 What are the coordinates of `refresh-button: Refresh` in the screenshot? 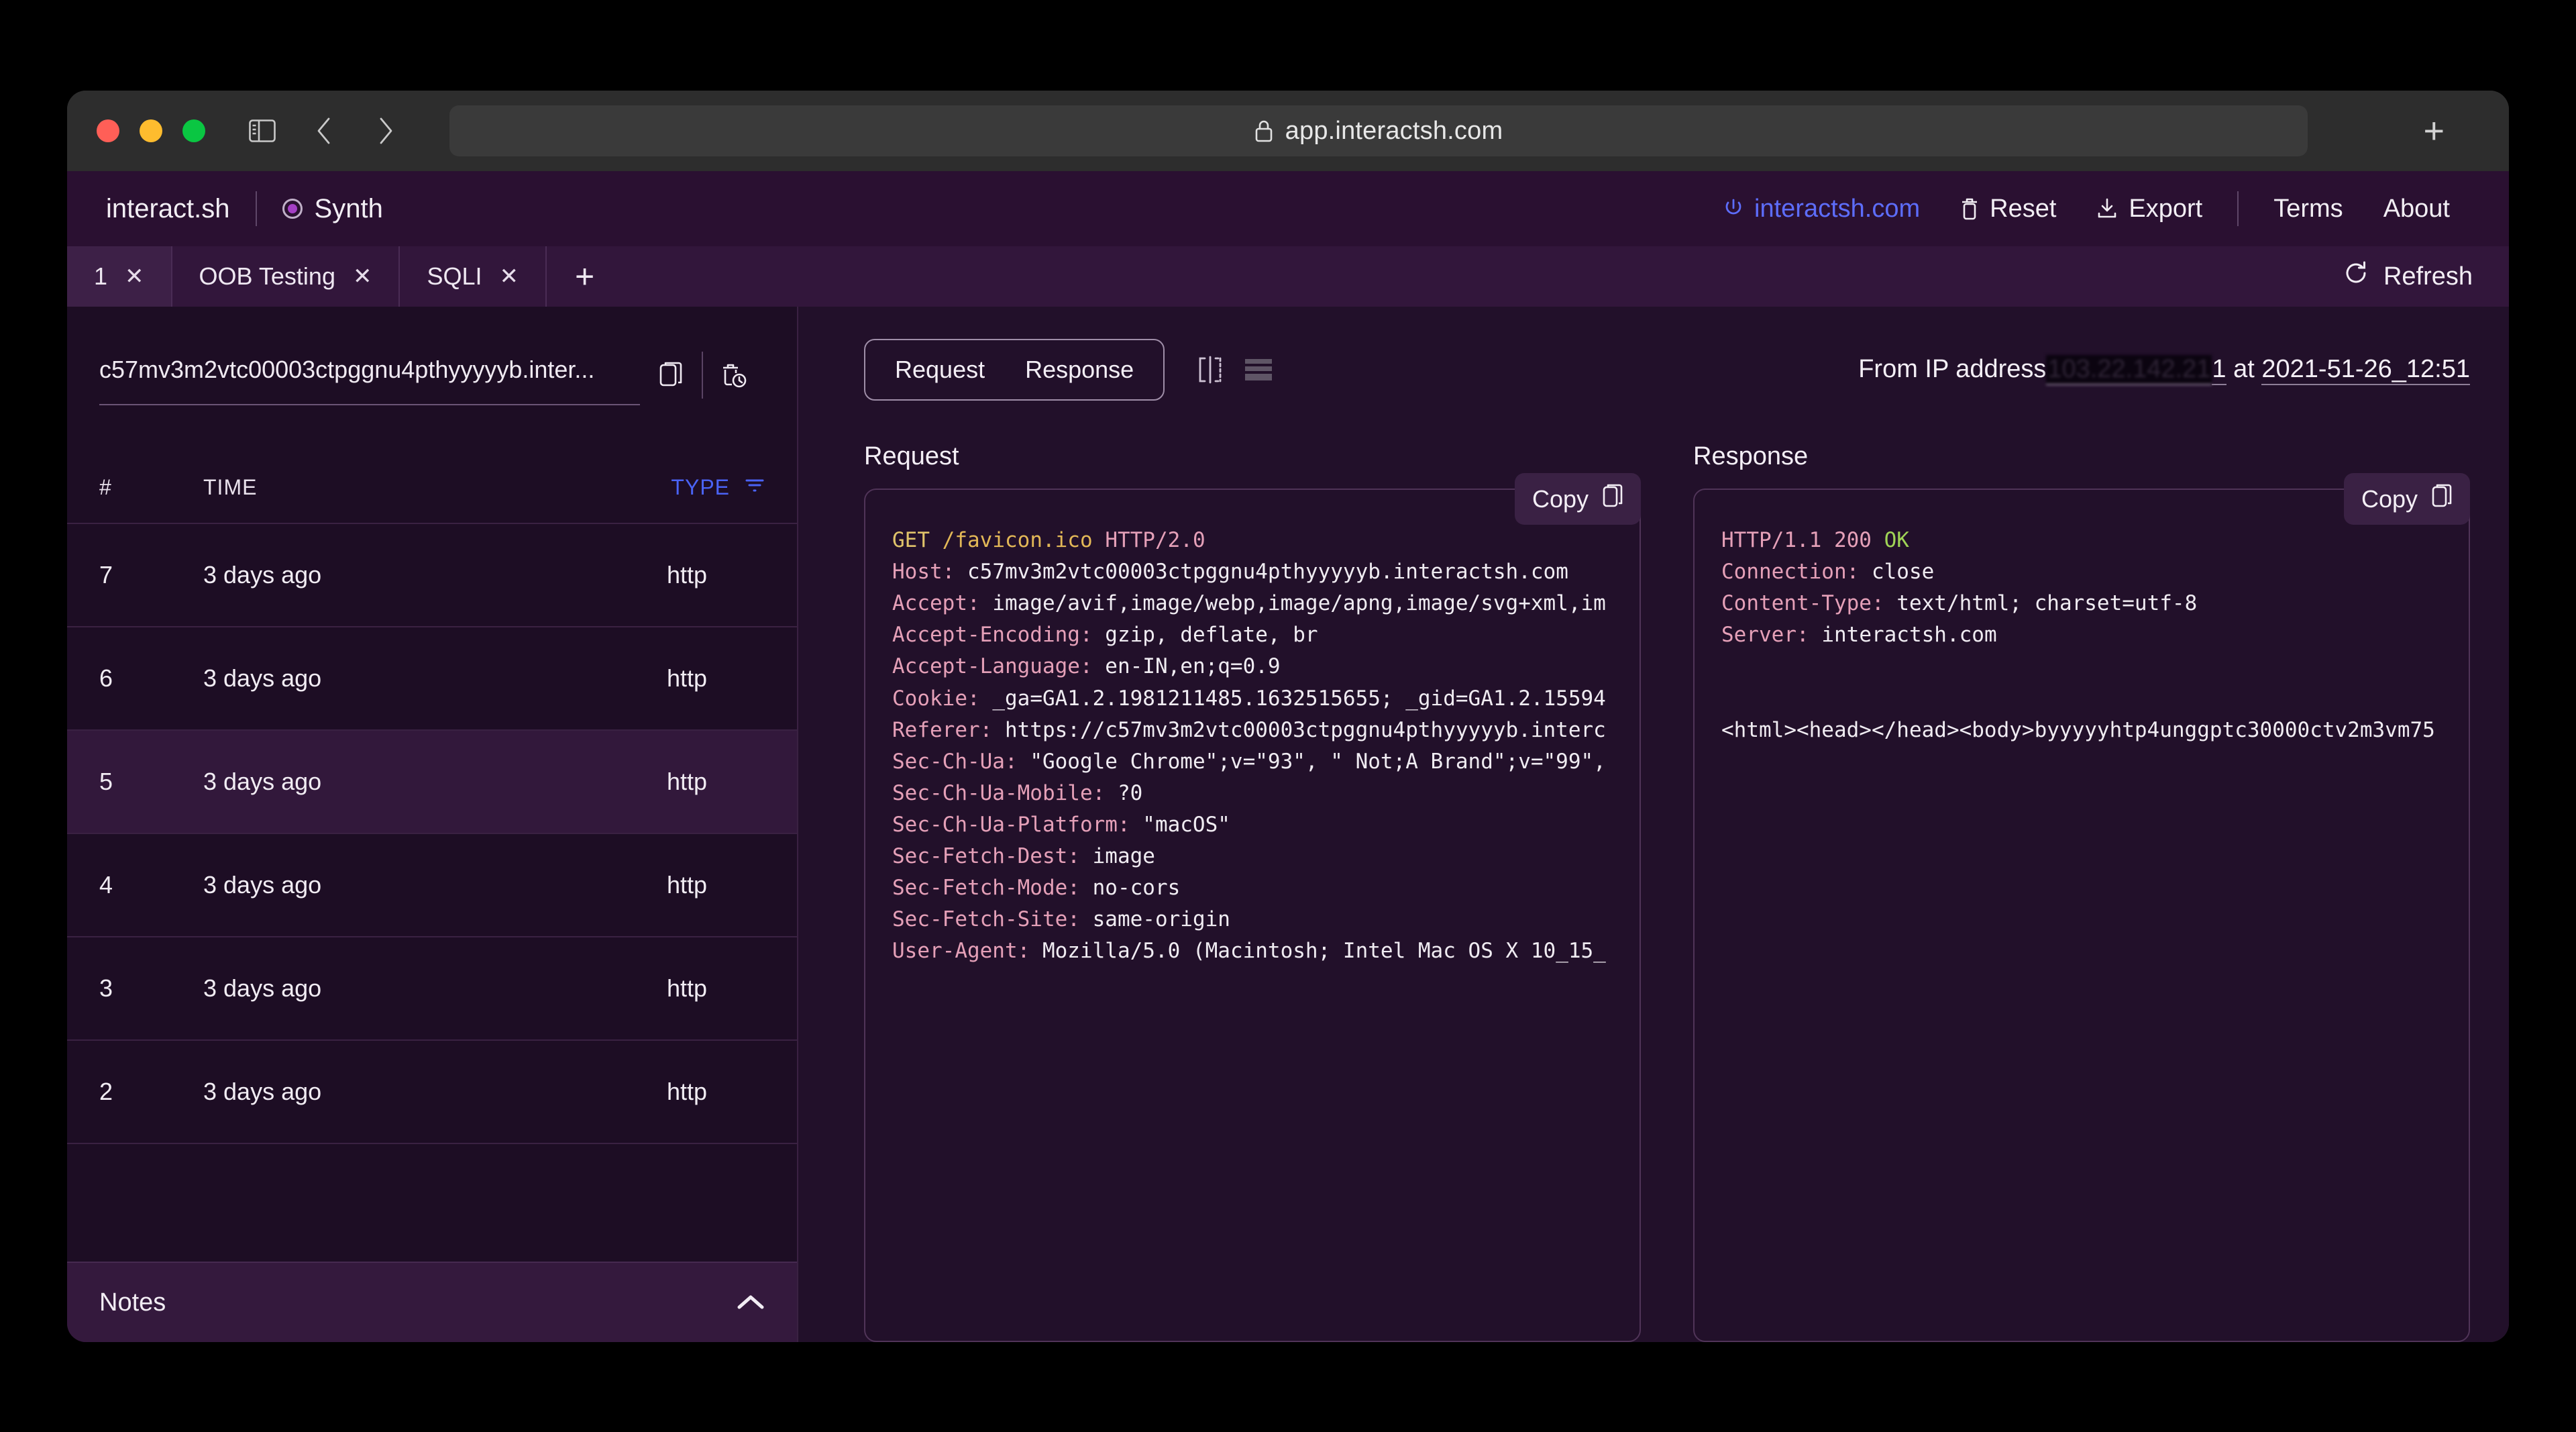 It's located at (2408, 276).